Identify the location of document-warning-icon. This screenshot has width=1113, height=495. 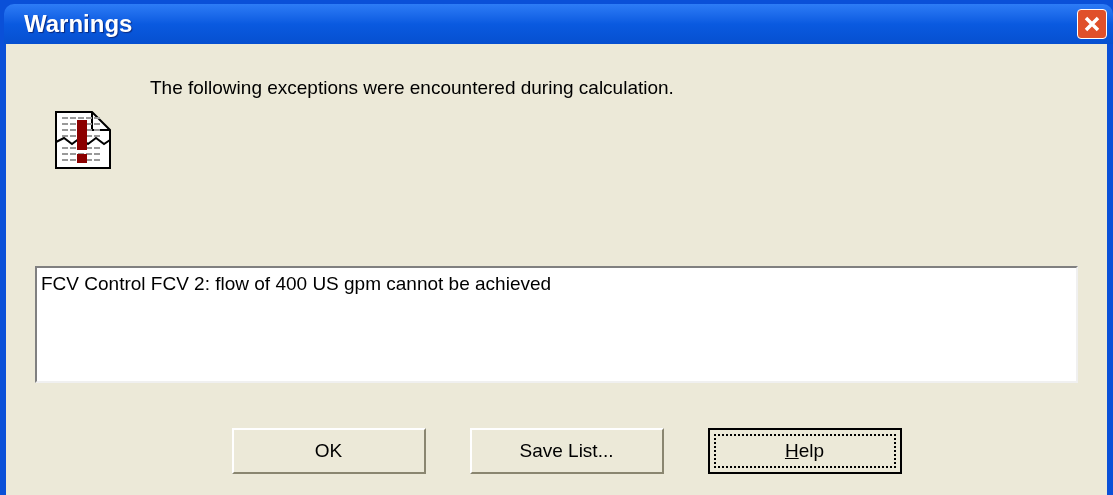
(83, 140).